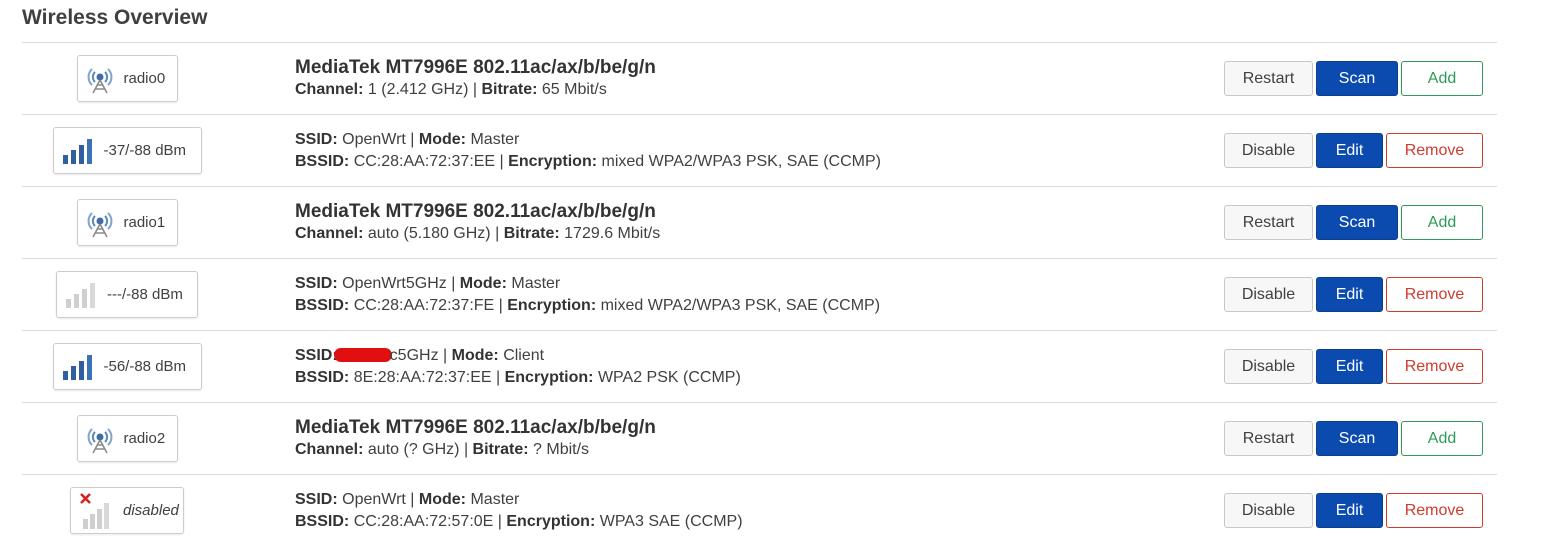  I want to click on radio-badge-label: radio1, so click(144, 222).